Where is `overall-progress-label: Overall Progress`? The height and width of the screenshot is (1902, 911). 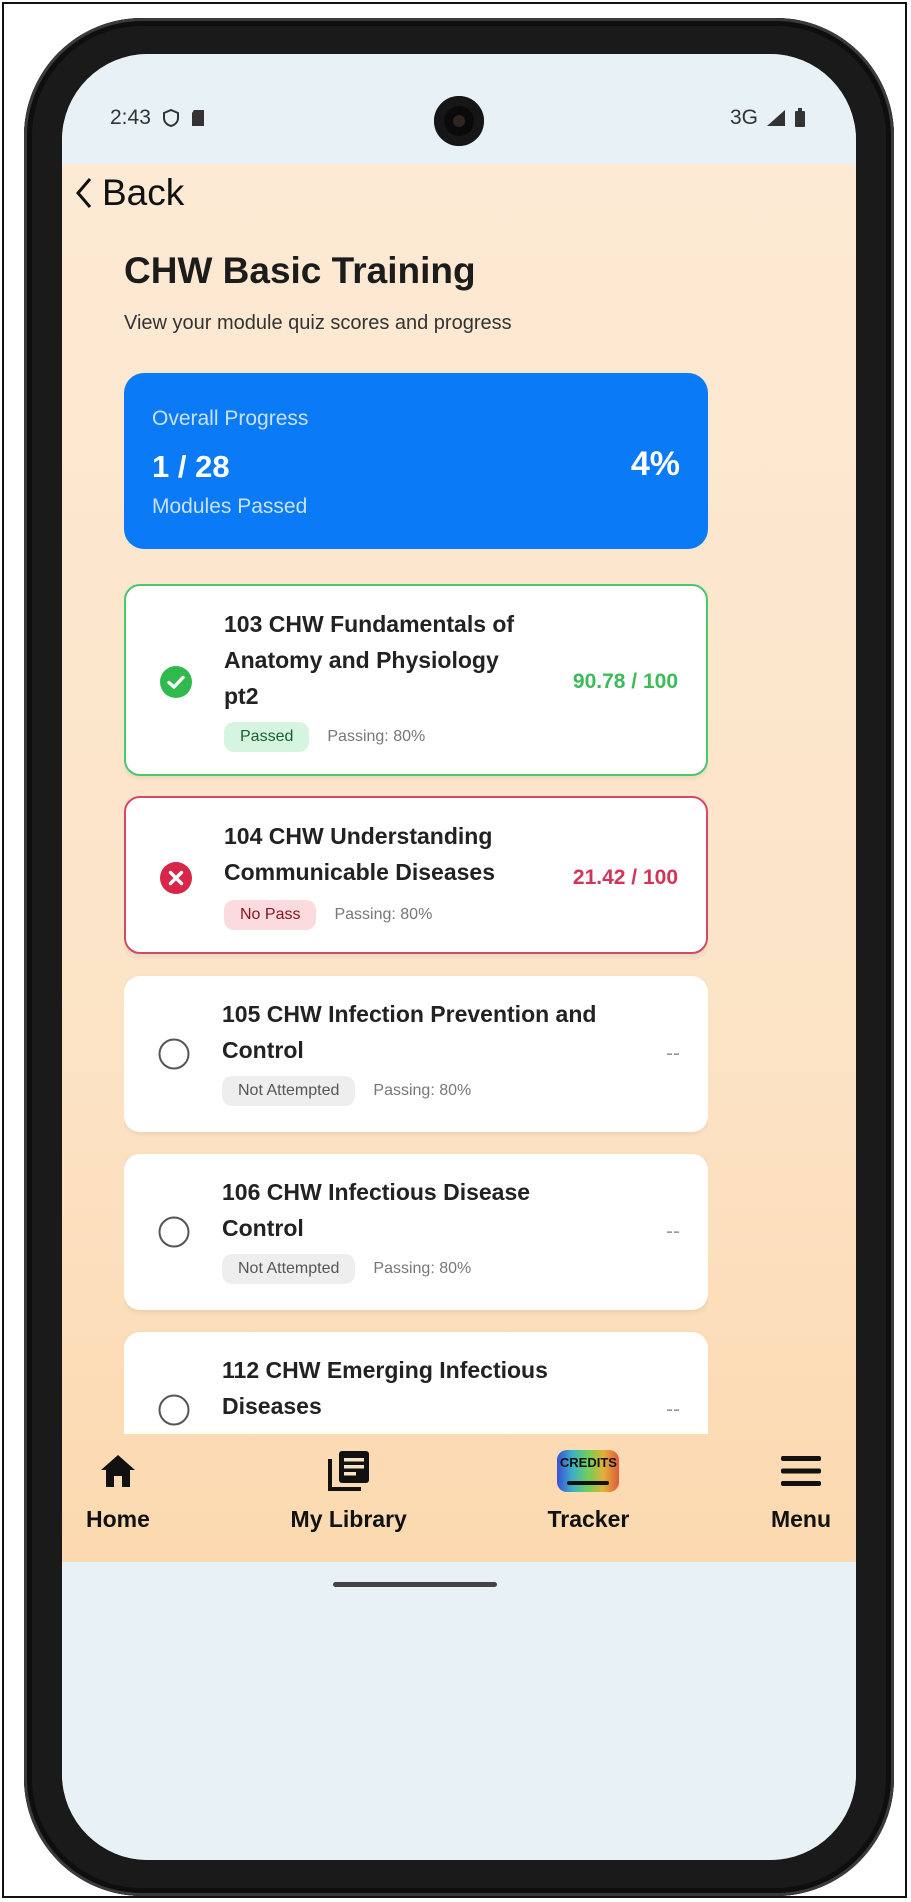
overall-progress-label: Overall Progress is located at coordinates (230, 418).